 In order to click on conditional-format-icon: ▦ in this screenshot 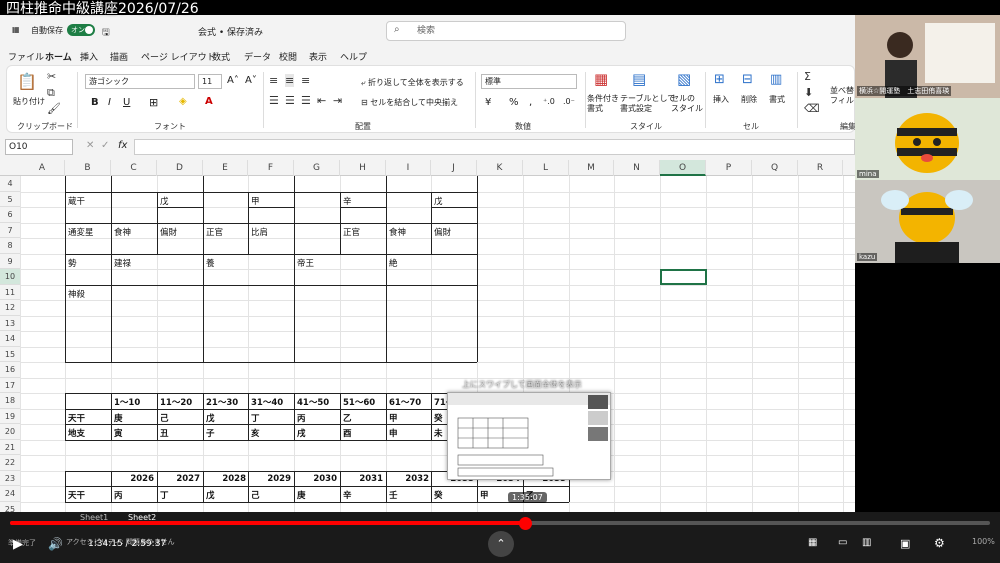, I will do `click(601, 79)`.